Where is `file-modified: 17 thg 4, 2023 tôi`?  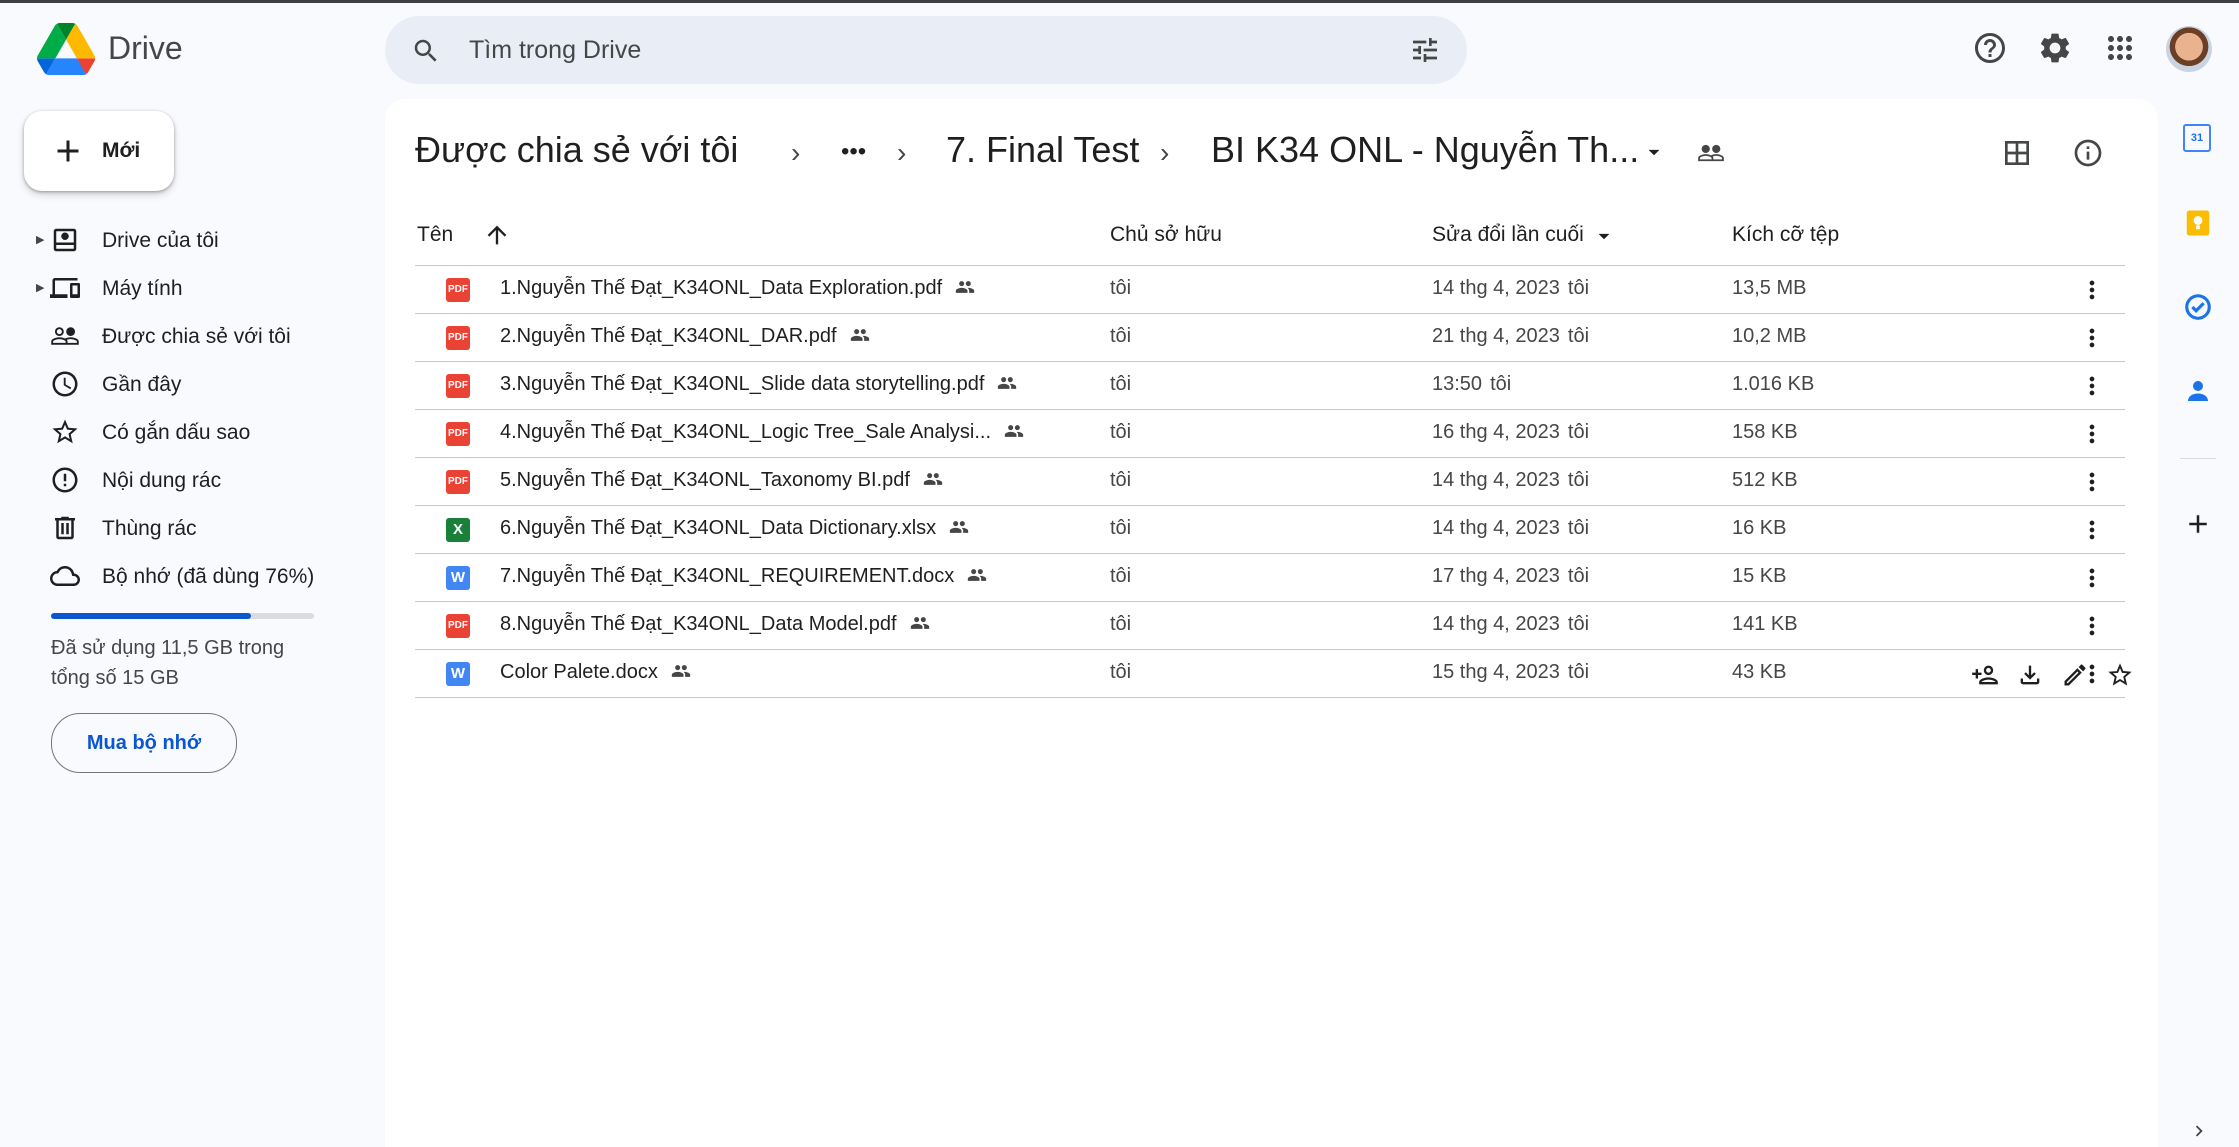 file-modified: 17 thg 4, 2023 tôi is located at coordinates (1510, 576).